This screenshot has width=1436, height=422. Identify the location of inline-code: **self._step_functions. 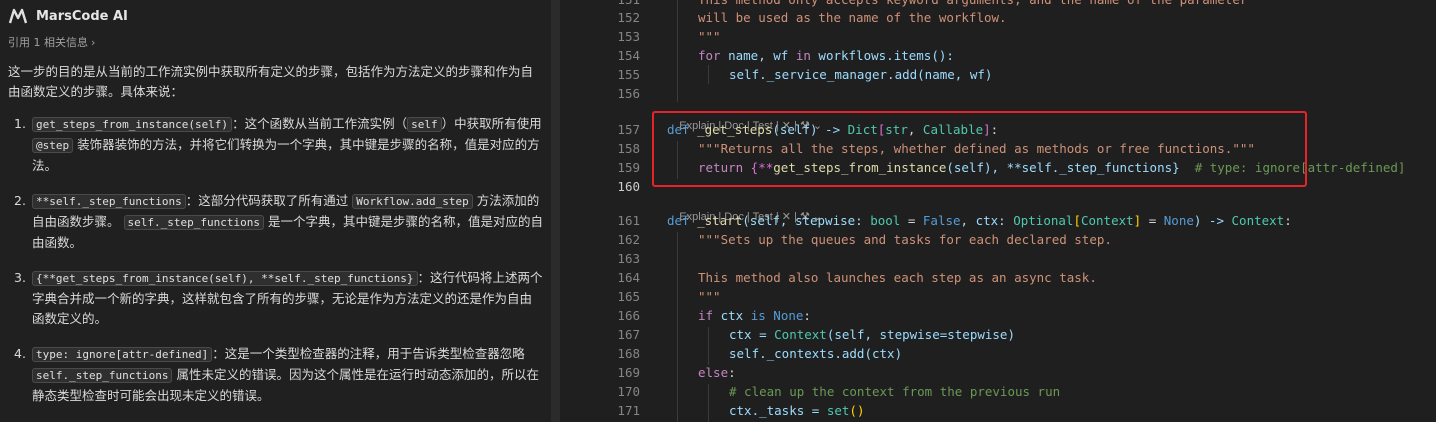
(109, 201).